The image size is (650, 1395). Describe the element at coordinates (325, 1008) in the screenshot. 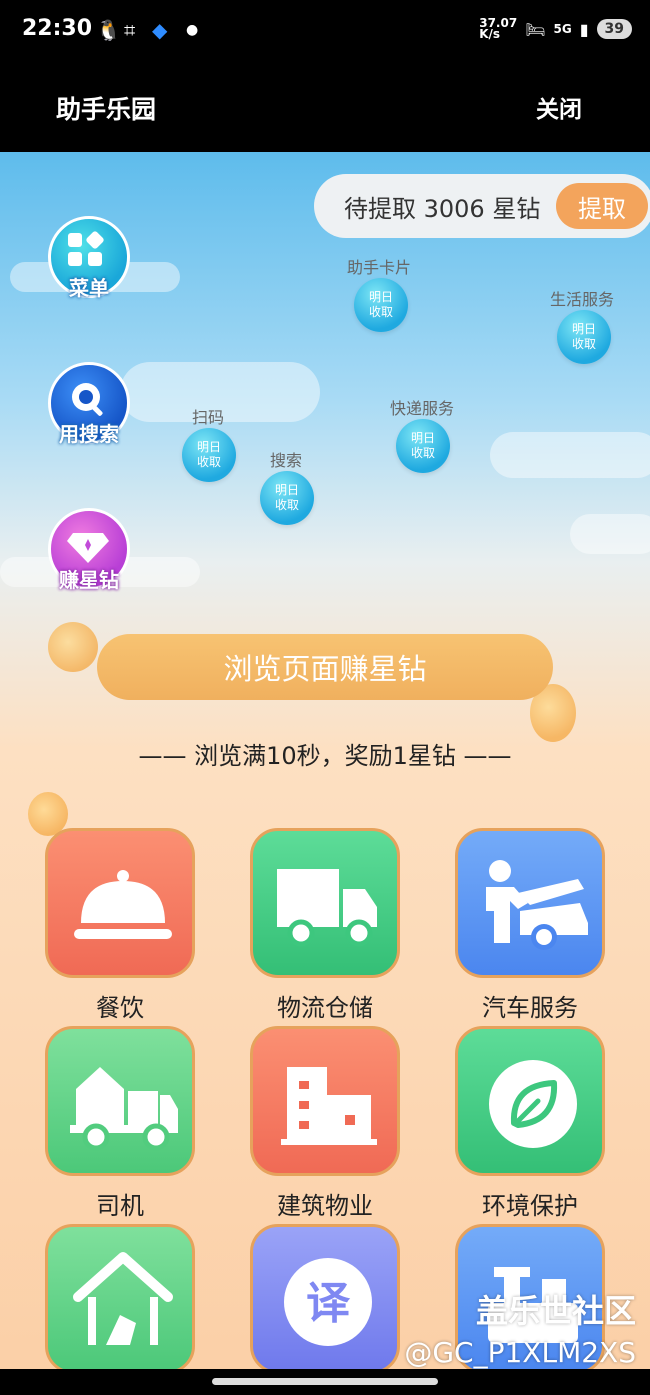

I see `tile-label: 物流仓储` at that location.